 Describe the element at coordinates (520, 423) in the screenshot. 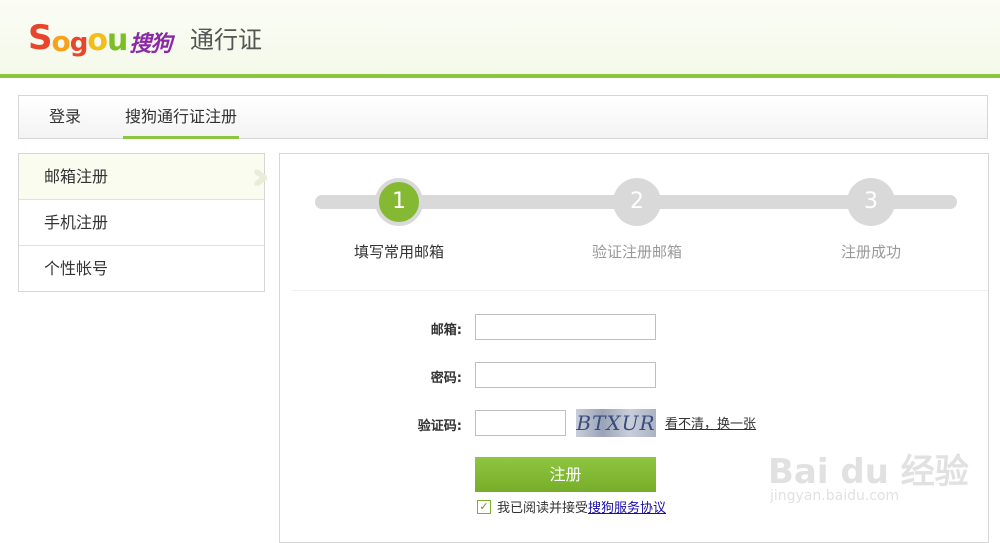

I see `captcha-field` at that location.